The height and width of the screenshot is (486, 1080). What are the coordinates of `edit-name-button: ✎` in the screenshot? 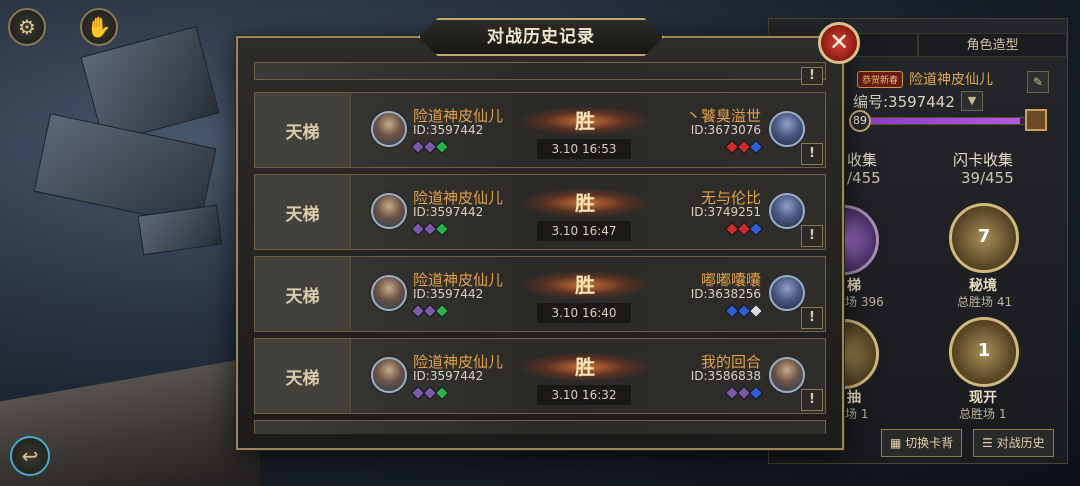 It's located at (1038, 82).